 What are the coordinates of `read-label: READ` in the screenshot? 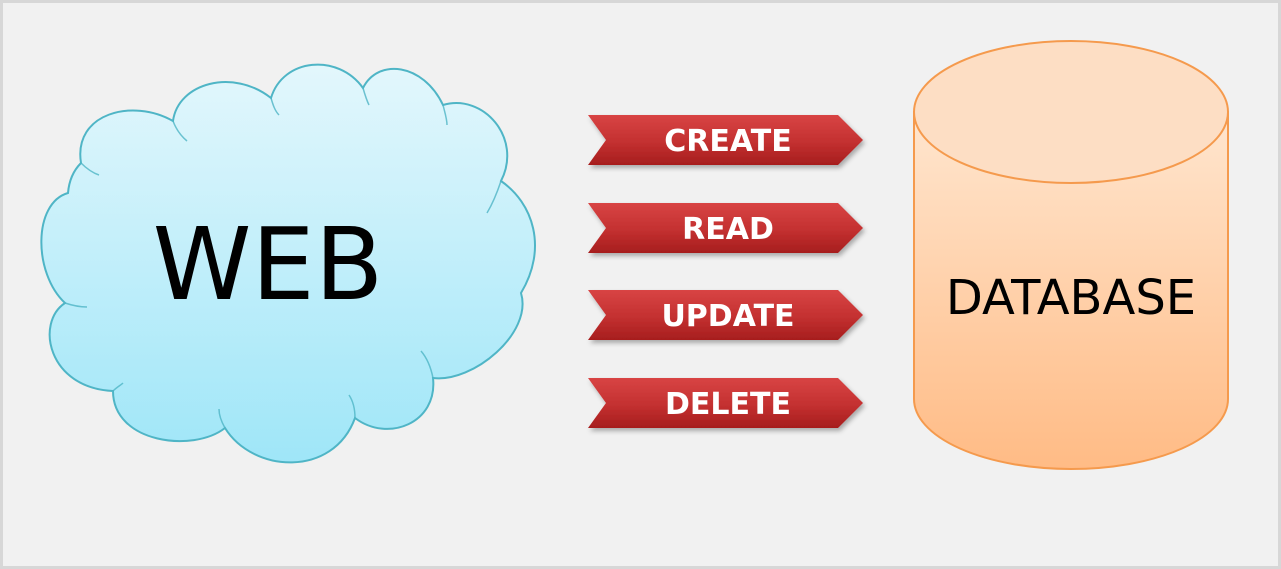 It's located at (728, 229).